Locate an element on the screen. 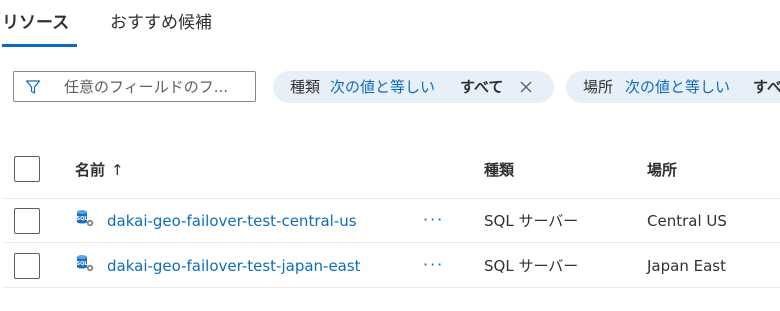 This screenshot has width=780, height=311. column-header-location: 場所 is located at coordinates (662, 170).